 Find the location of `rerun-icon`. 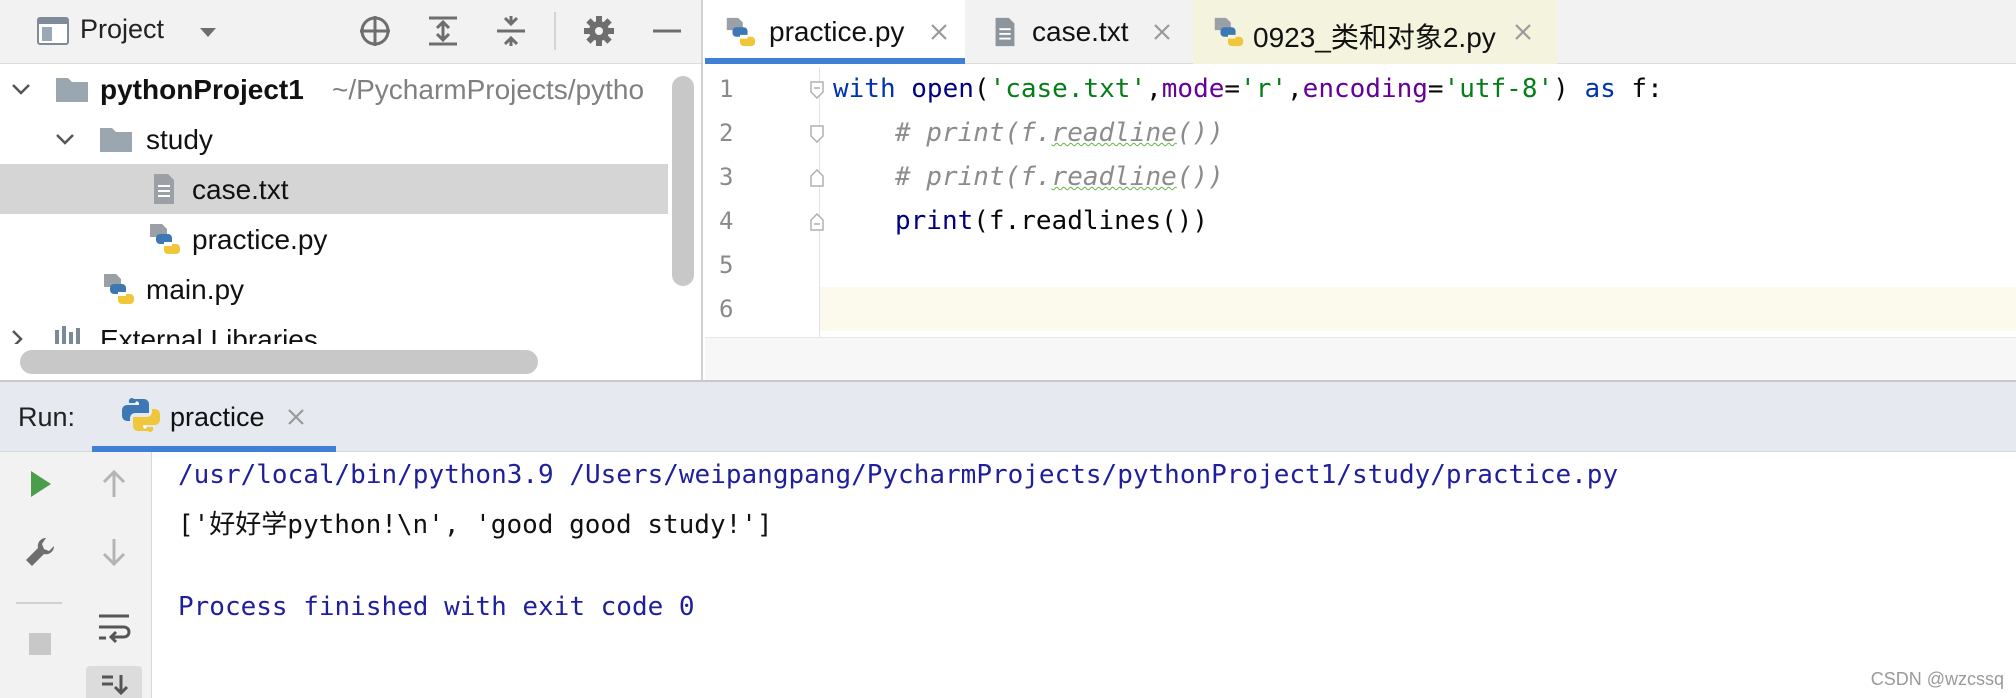

rerun-icon is located at coordinates (40, 484).